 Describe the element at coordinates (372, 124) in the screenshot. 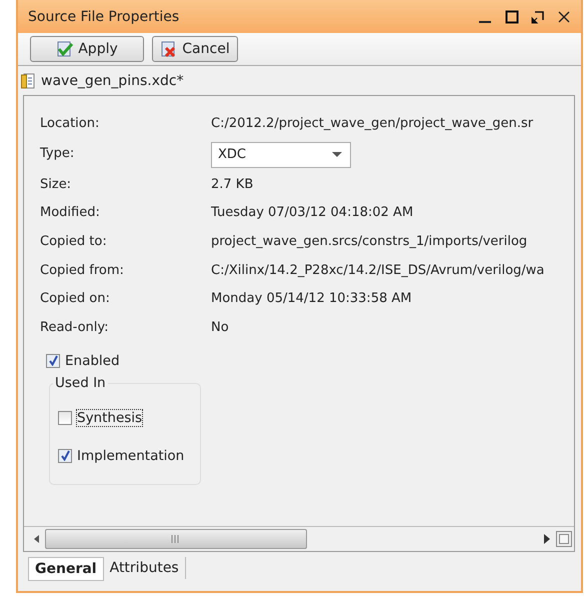

I see `property-value: C:/2012.2/project_wave_gen/project_wave_gen.sr` at that location.